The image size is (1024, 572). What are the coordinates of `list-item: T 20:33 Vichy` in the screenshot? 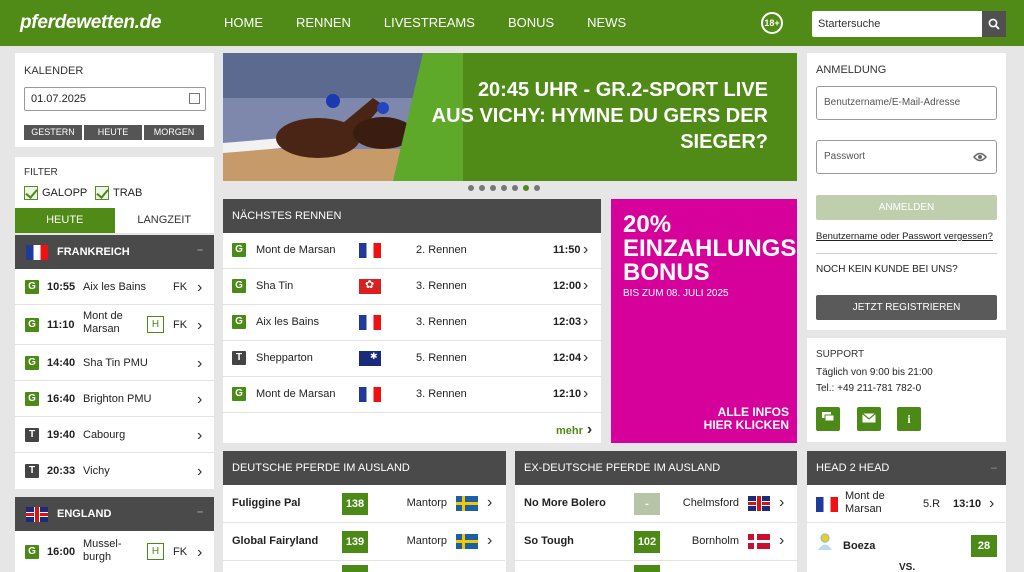 It's located at (114, 471).